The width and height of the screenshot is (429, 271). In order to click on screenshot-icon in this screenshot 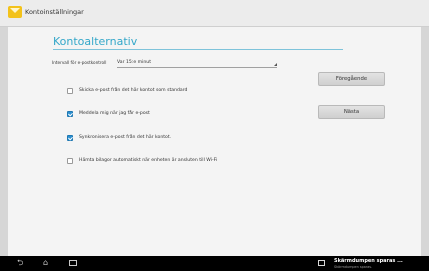, I will do `click(321, 263)`.